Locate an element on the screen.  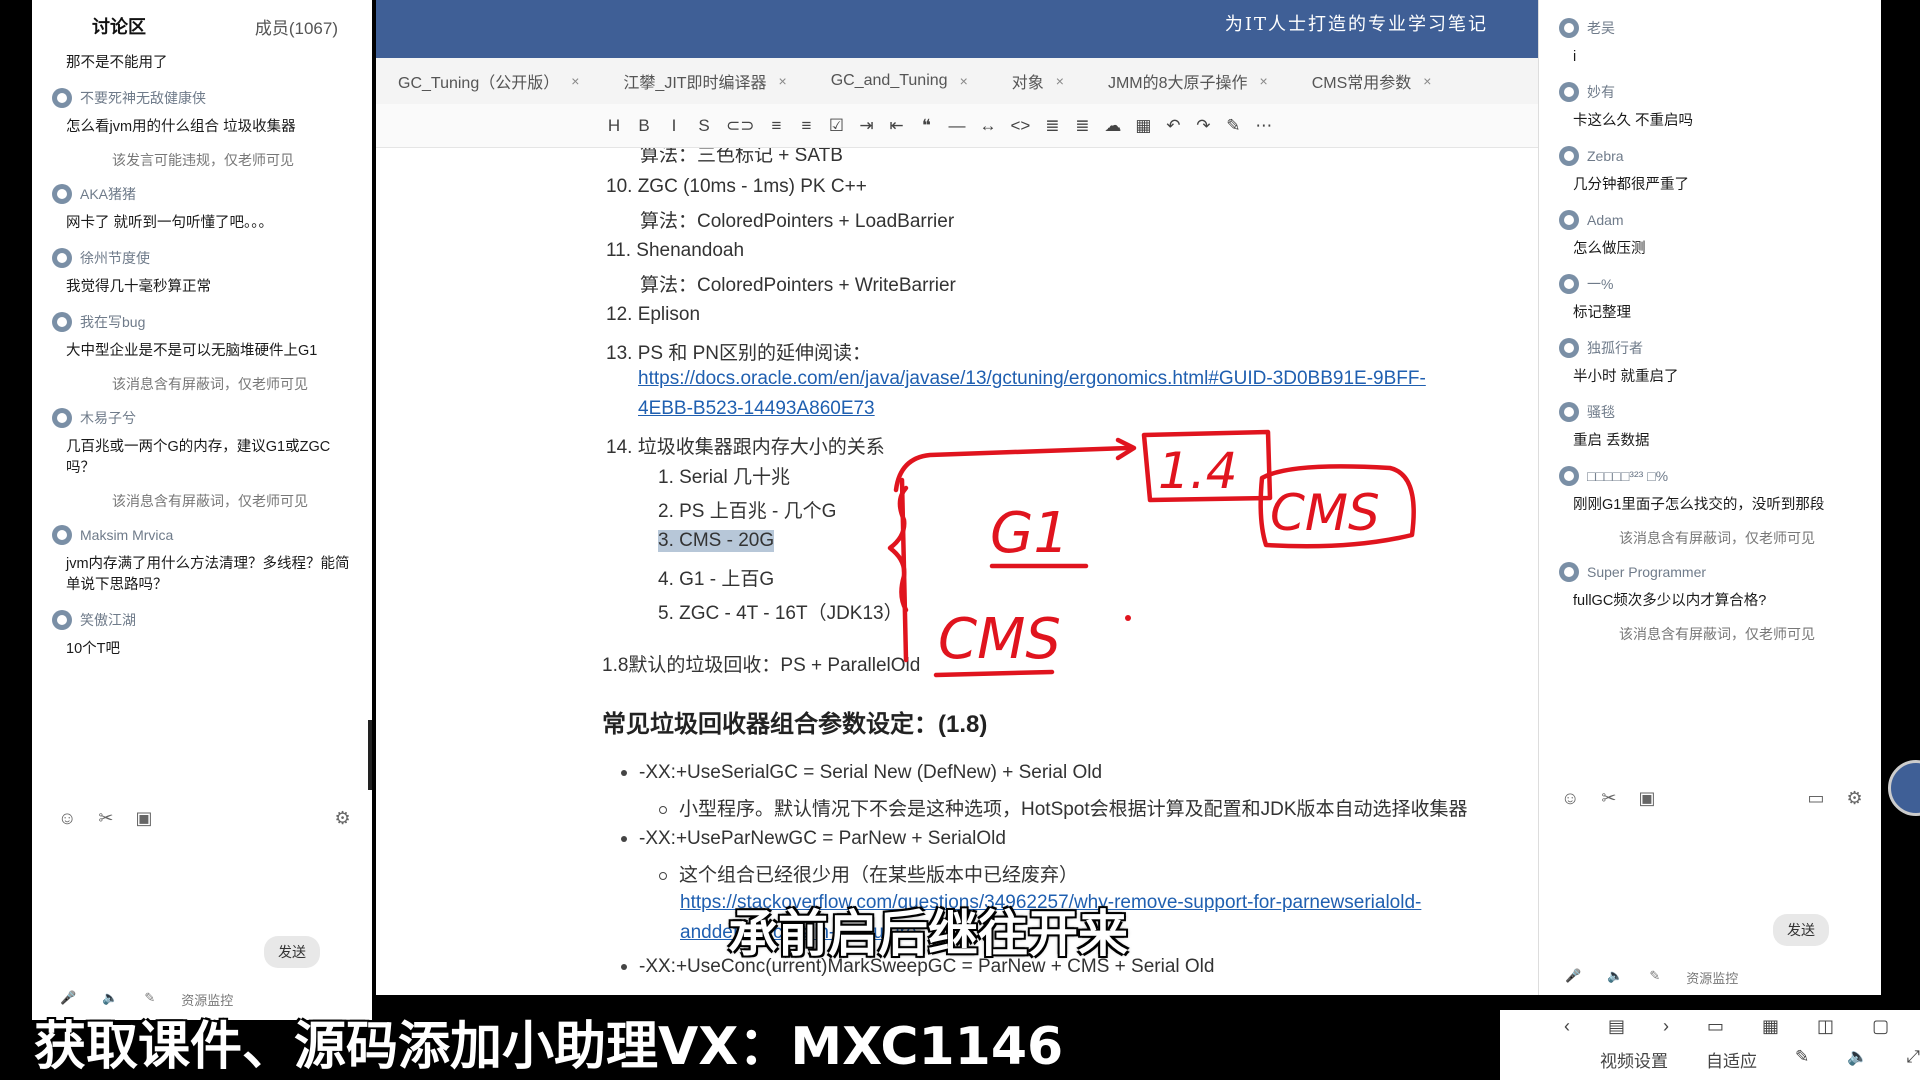
message-user: 骚毯 is located at coordinates (1710, 412).